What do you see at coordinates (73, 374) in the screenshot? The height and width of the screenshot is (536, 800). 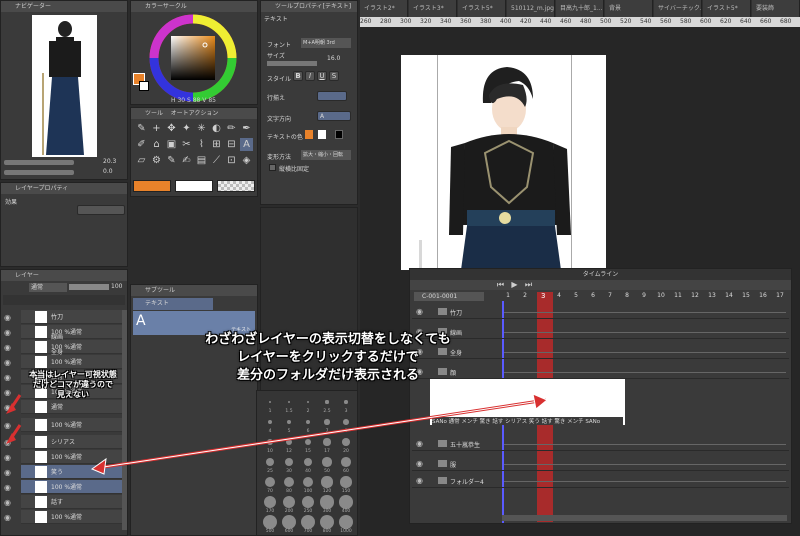 I see `annotation-note-line1: 本当はレイヤー可視状態` at bounding box center [73, 374].